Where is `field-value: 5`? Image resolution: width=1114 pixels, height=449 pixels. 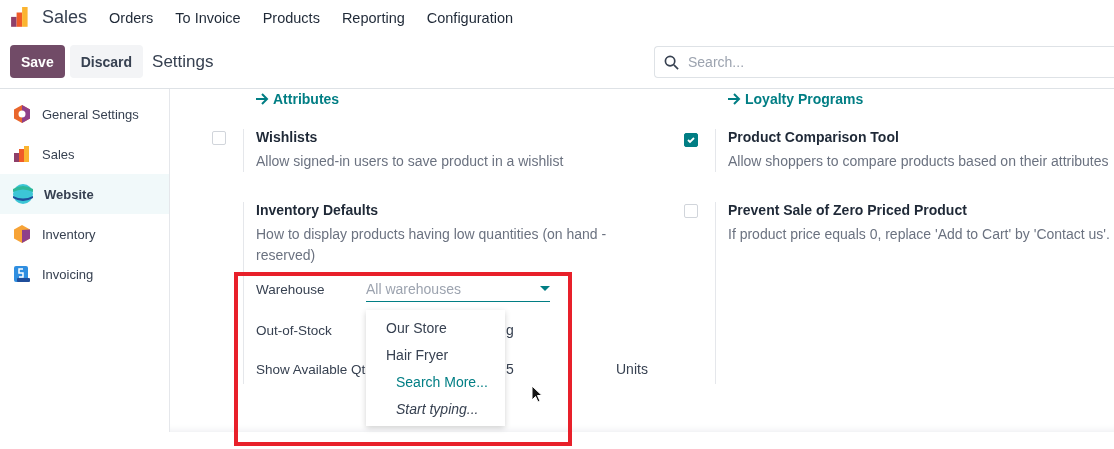 field-value: 5 is located at coordinates (510, 369).